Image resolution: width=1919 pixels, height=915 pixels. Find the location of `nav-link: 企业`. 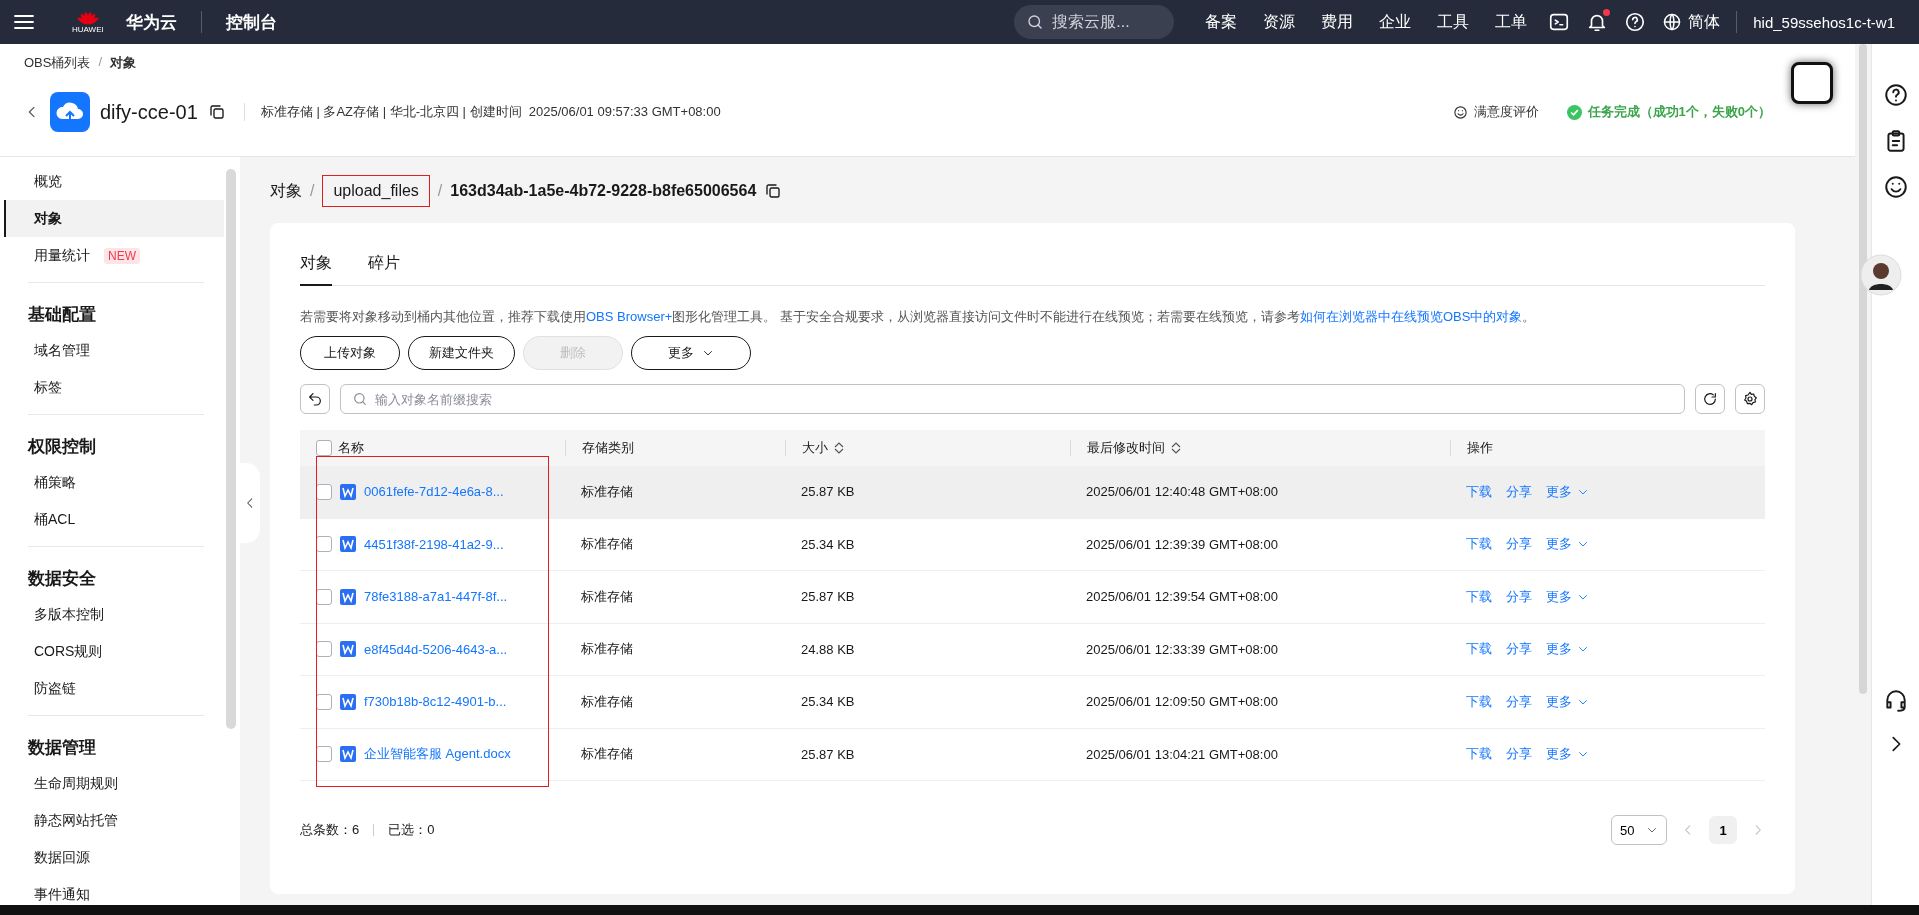

nav-link: 企业 is located at coordinates (1395, 22).